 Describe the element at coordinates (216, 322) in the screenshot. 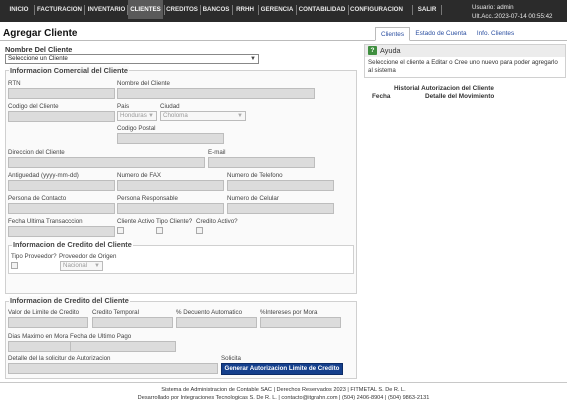

I see `descuento-input` at that location.